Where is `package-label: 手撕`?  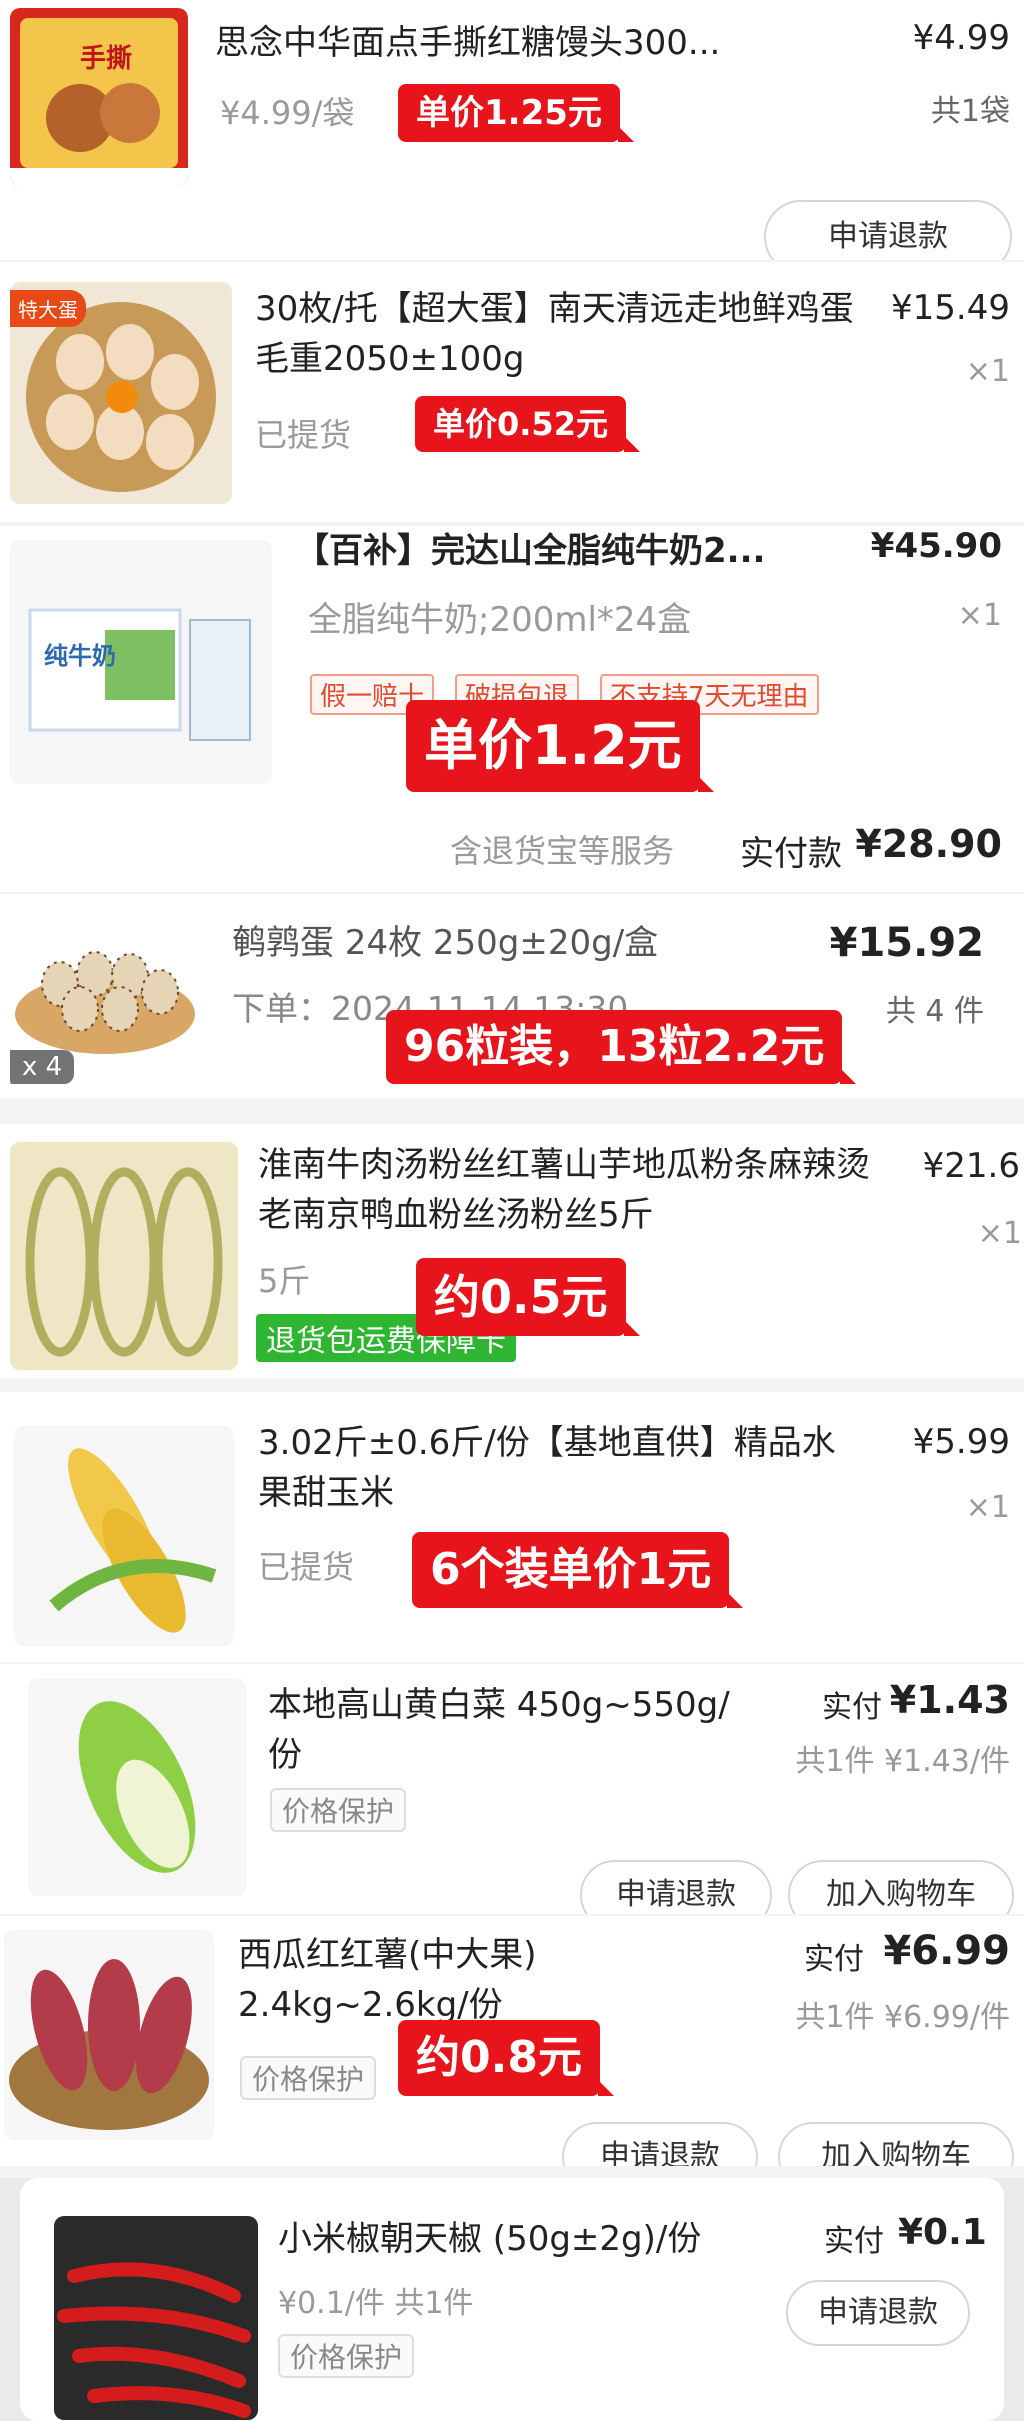 package-label: 手撕 is located at coordinates (106, 59).